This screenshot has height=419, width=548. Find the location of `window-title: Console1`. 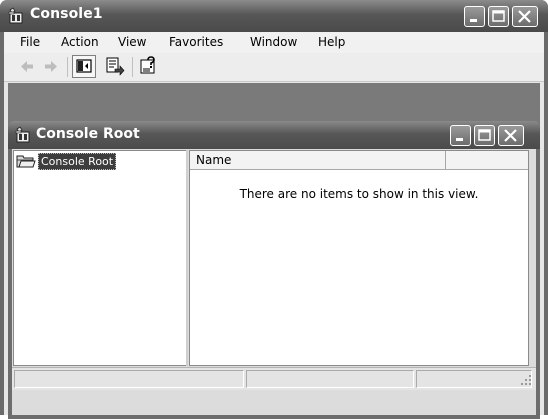

window-title: Console1 is located at coordinates (66, 14).